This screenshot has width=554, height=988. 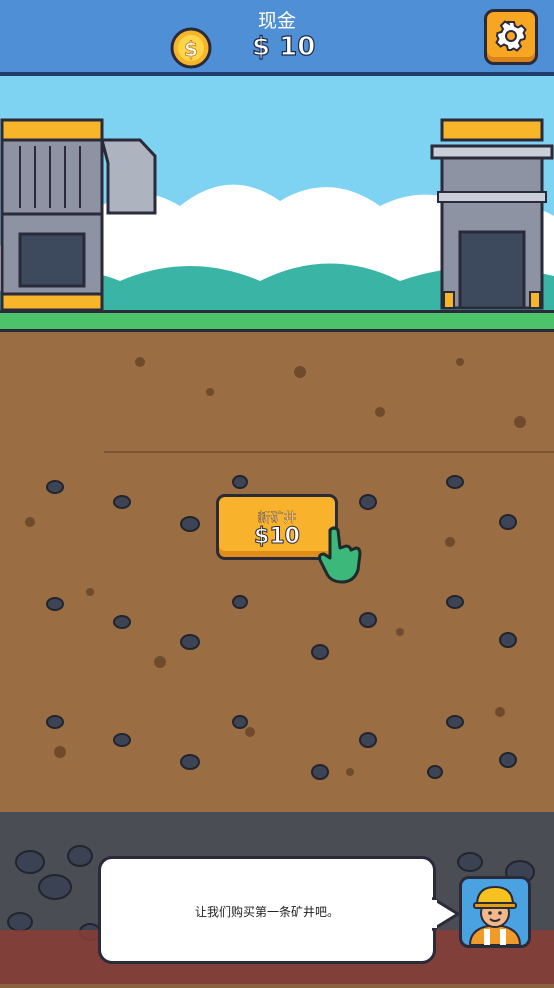 I want to click on dollar-coin-icon: $, so click(x=191, y=48).